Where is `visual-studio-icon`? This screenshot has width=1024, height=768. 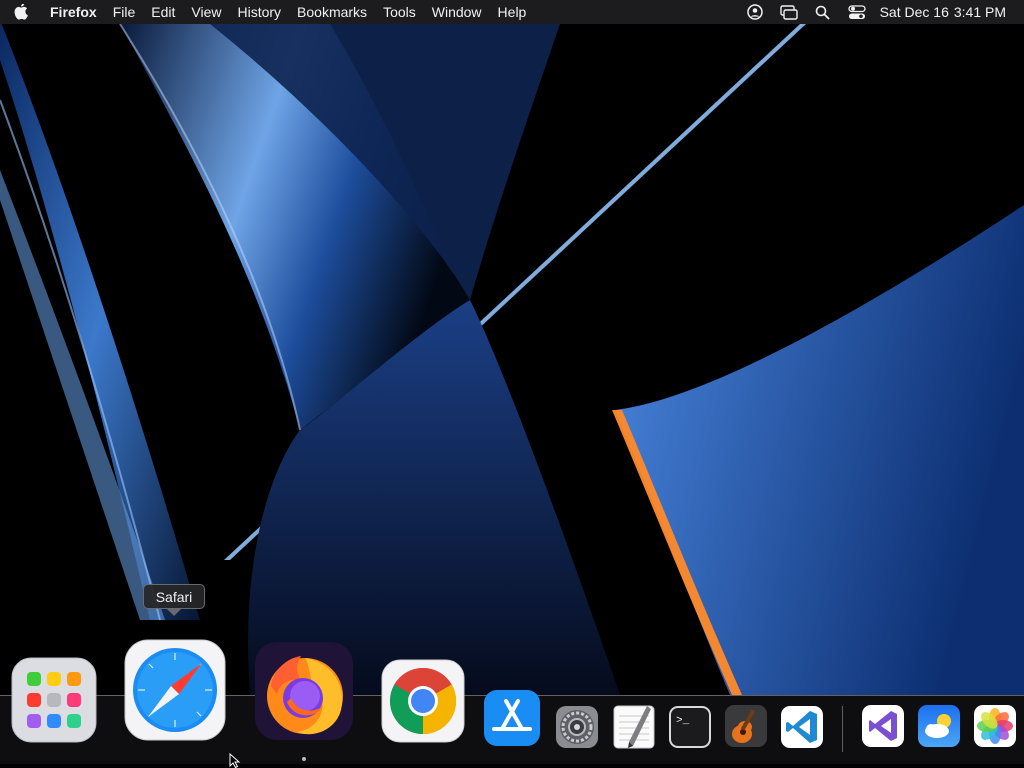
visual-studio-icon is located at coordinates (883, 726).